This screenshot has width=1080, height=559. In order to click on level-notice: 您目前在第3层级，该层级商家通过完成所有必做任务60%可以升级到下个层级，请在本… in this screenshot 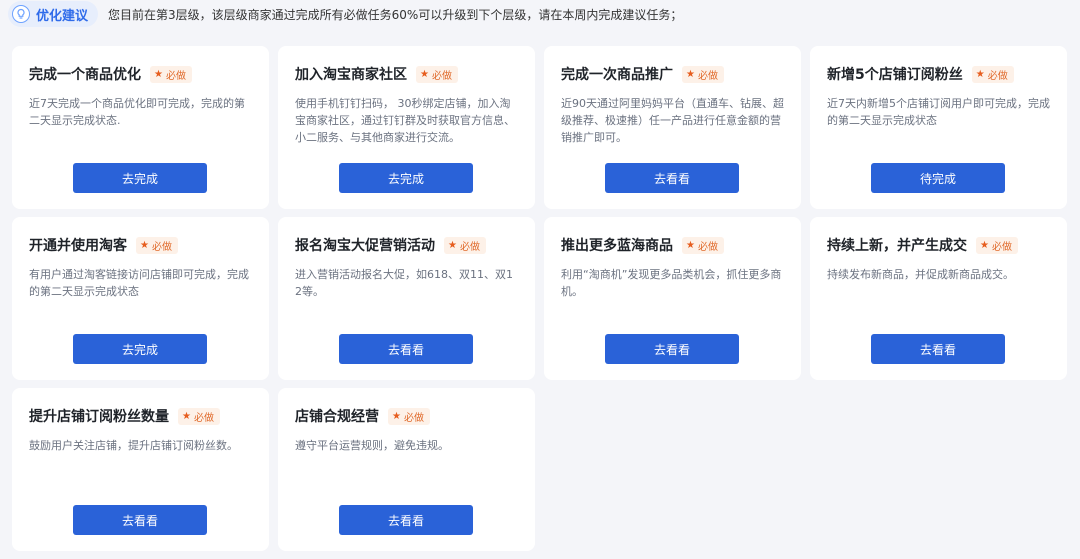, I will do `click(395, 14)`.